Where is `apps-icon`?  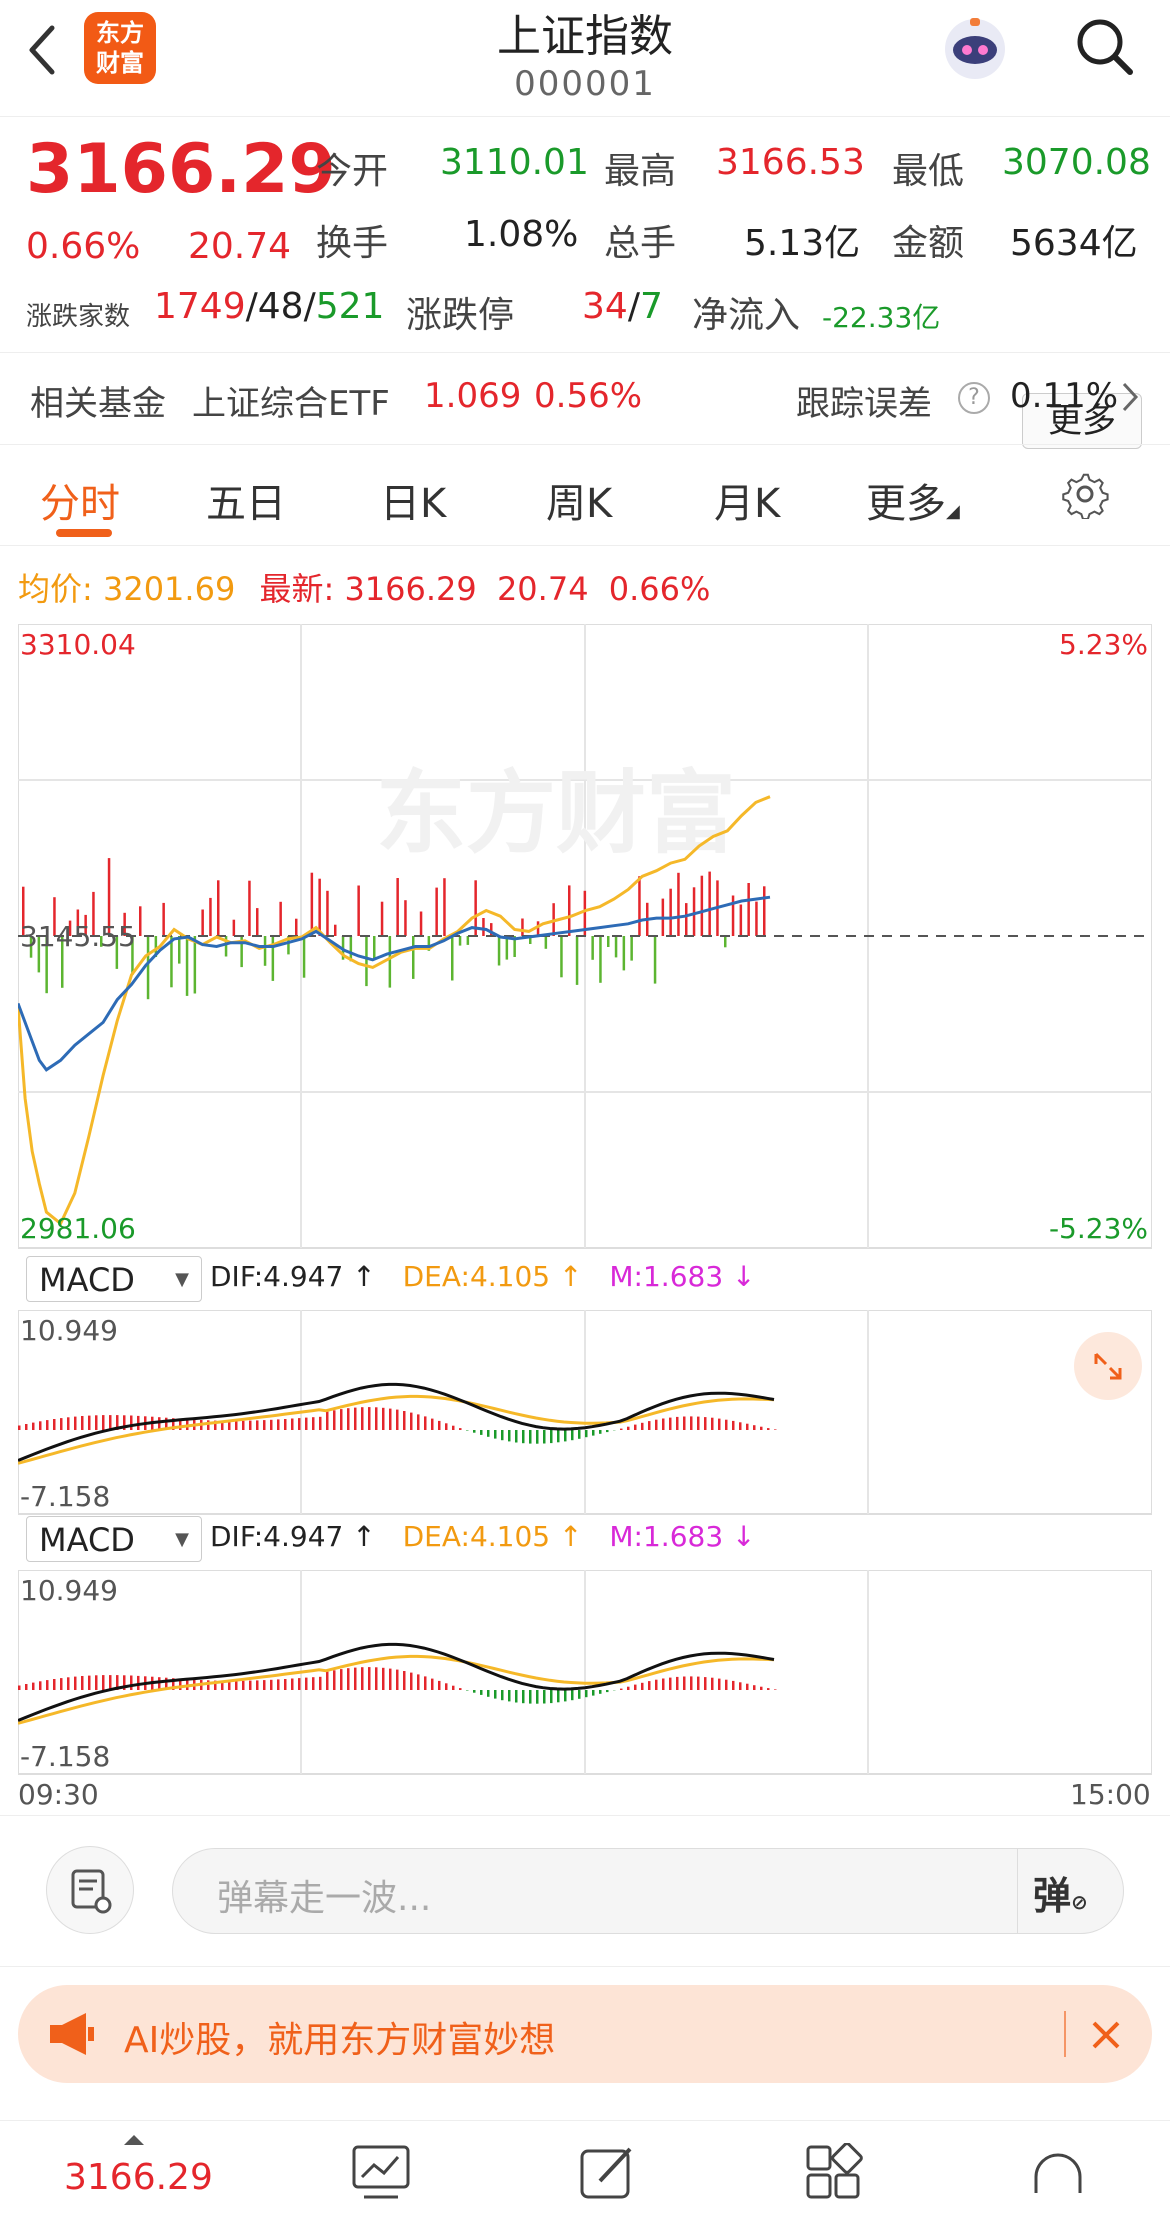 apps-icon is located at coordinates (834, 2175).